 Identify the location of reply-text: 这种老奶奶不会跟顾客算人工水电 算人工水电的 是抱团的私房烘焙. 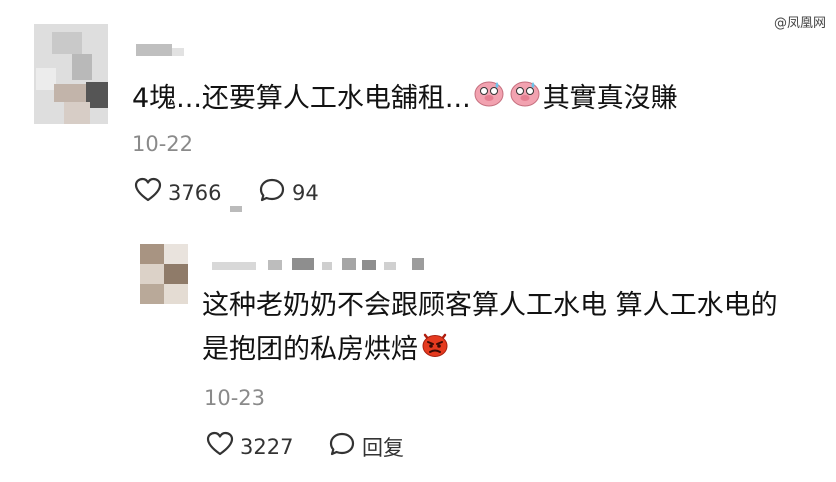
(512, 328).